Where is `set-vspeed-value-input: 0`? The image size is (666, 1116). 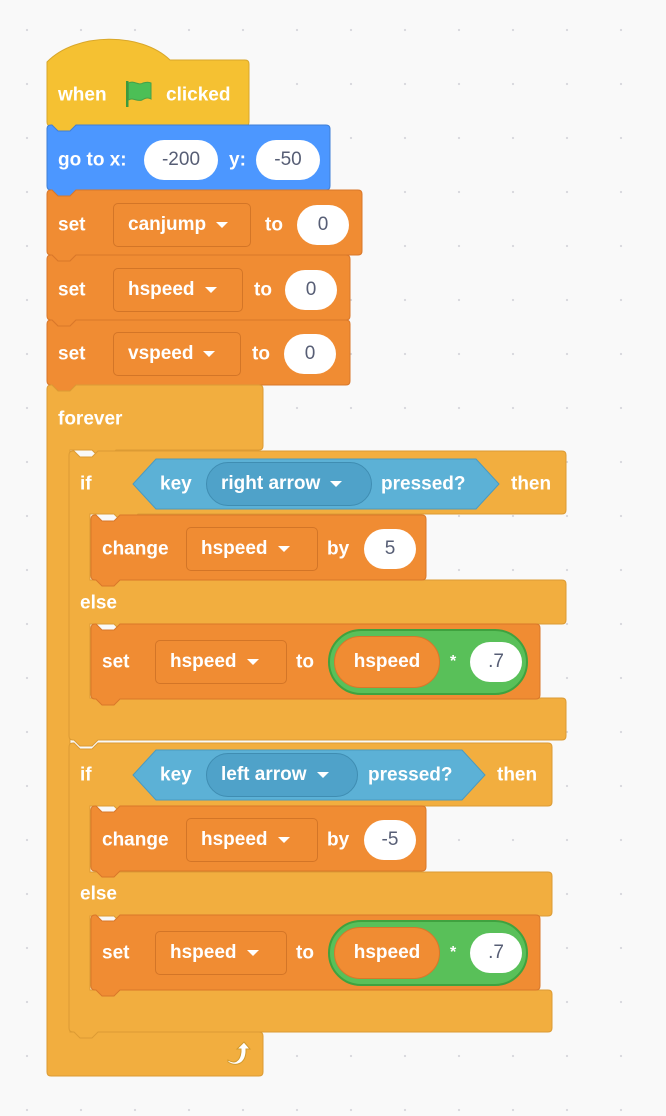
set-vspeed-value-input: 0 is located at coordinates (310, 354).